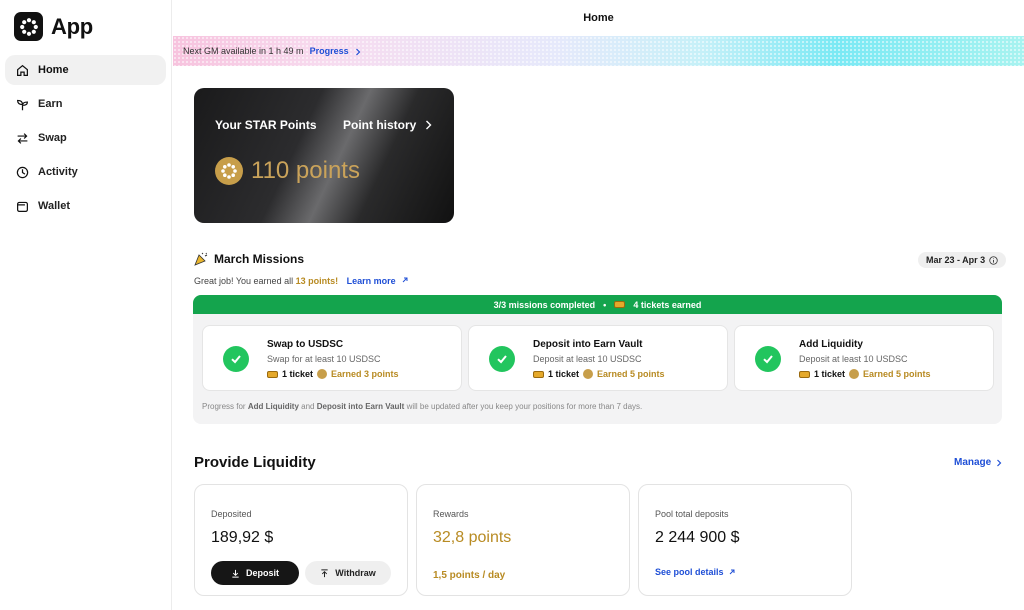 This screenshot has width=1024, height=610. I want to click on mission-reward: 1 ticket Earned 5 points, so click(599, 374).